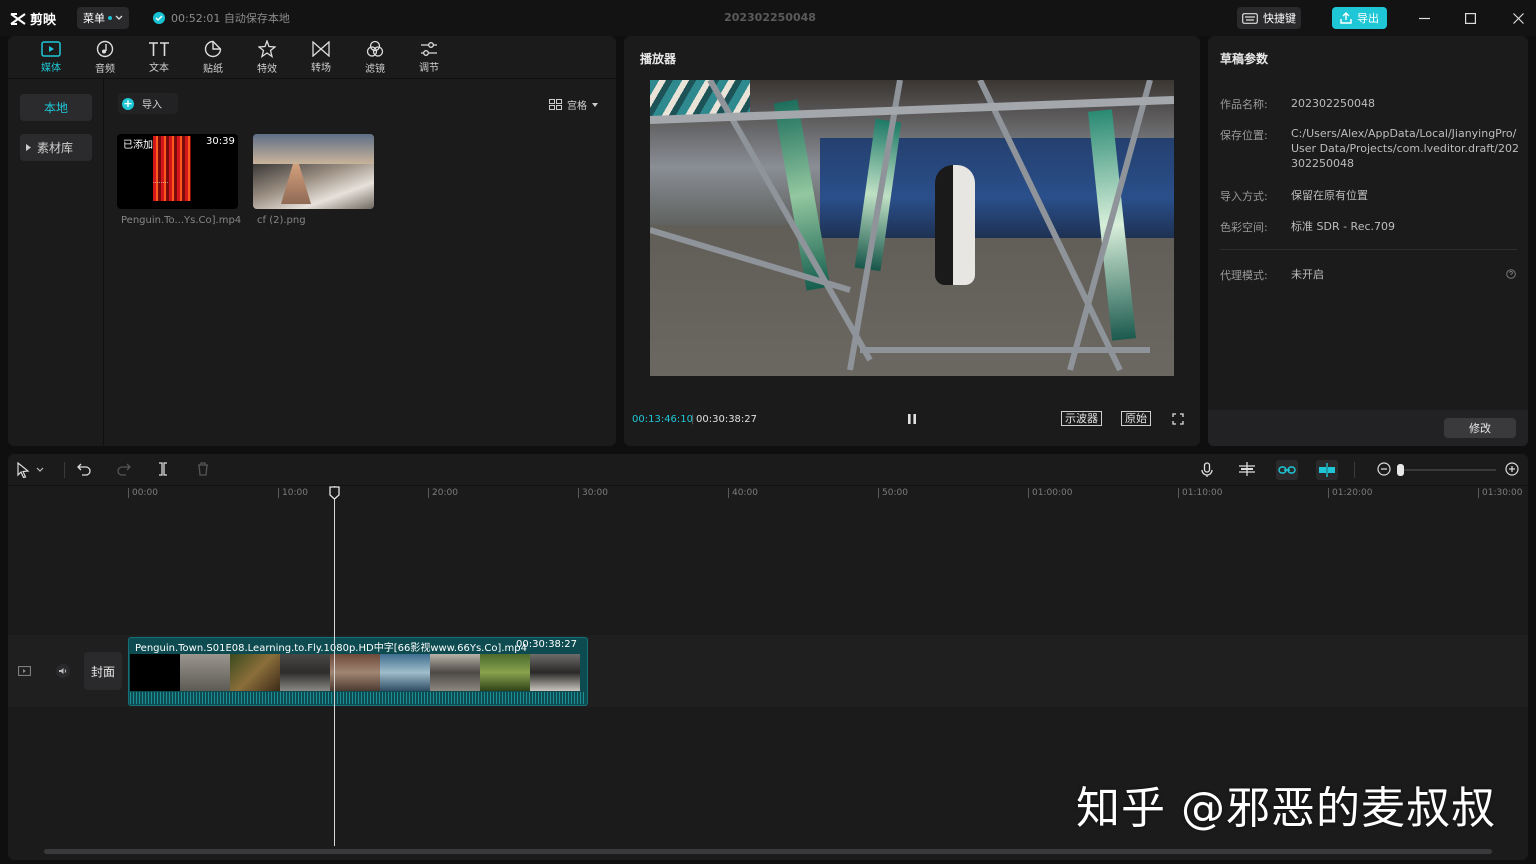 This screenshot has height=864, width=1536. What do you see at coordinates (103, 671) in the screenshot?
I see `cover-button: 封面` at bounding box center [103, 671].